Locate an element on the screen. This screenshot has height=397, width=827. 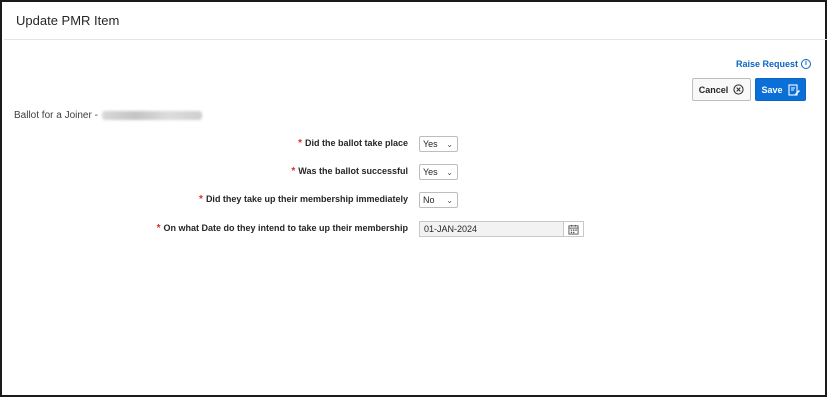
save-edit-icon is located at coordinates (793, 89).